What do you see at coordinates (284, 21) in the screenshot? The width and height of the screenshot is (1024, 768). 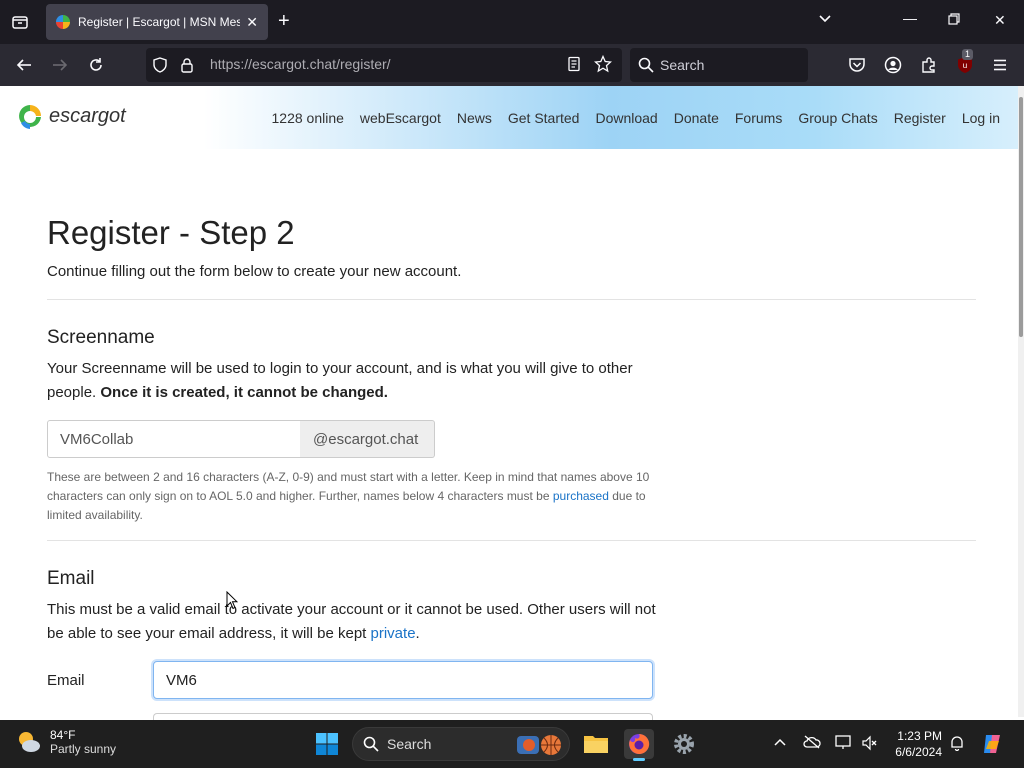 I see `new-tab-button: +` at bounding box center [284, 21].